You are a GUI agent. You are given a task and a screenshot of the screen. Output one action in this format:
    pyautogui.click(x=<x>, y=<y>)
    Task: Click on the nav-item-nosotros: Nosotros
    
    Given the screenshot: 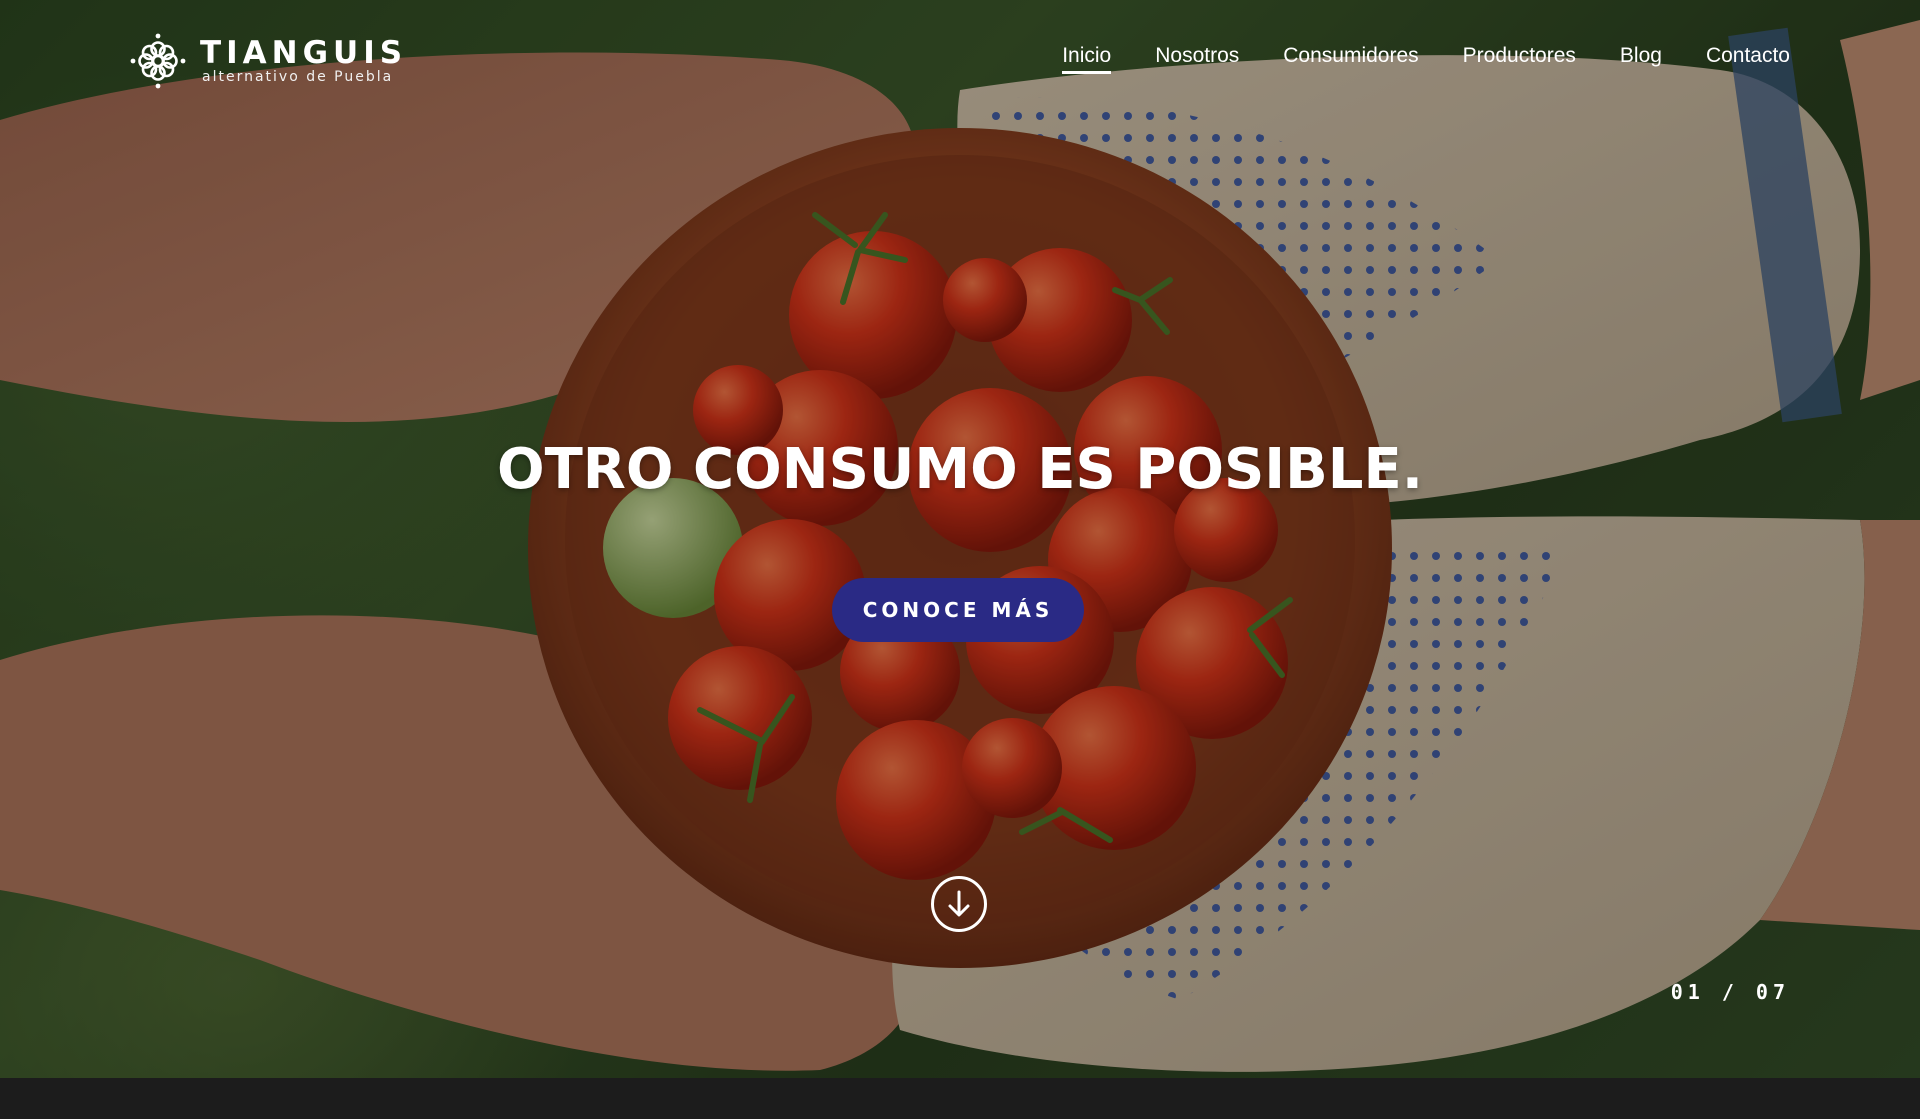 What is the action you would take?
    pyautogui.click(x=1197, y=59)
    